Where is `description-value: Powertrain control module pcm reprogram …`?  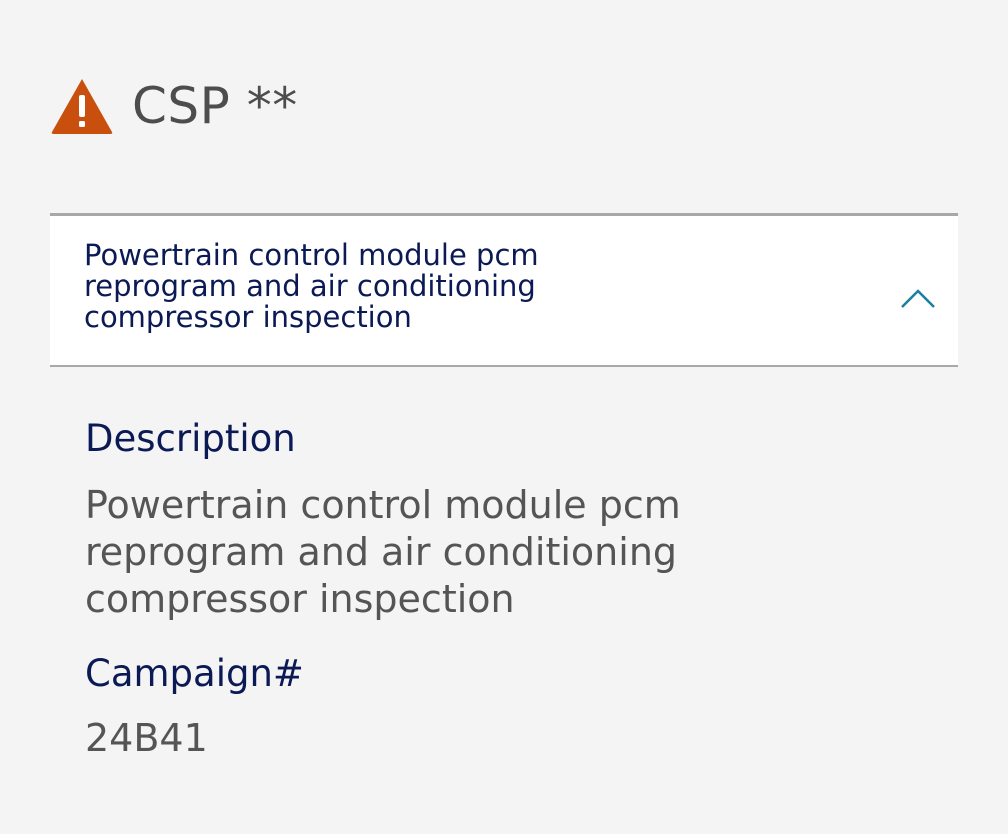
description-value: Powertrain control module pcm reprogram … is located at coordinates (383, 552).